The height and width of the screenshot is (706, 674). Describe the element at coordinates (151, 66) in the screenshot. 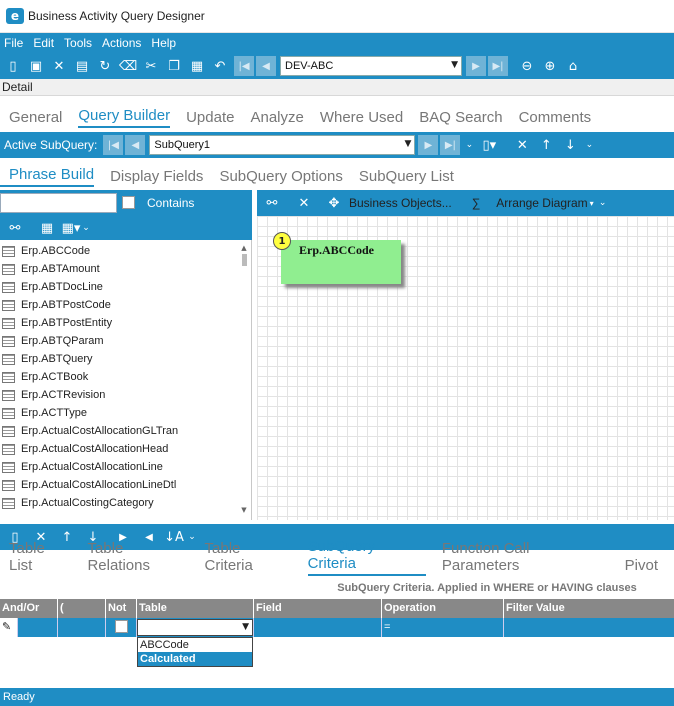

I see `cut-icon: ✂` at that location.